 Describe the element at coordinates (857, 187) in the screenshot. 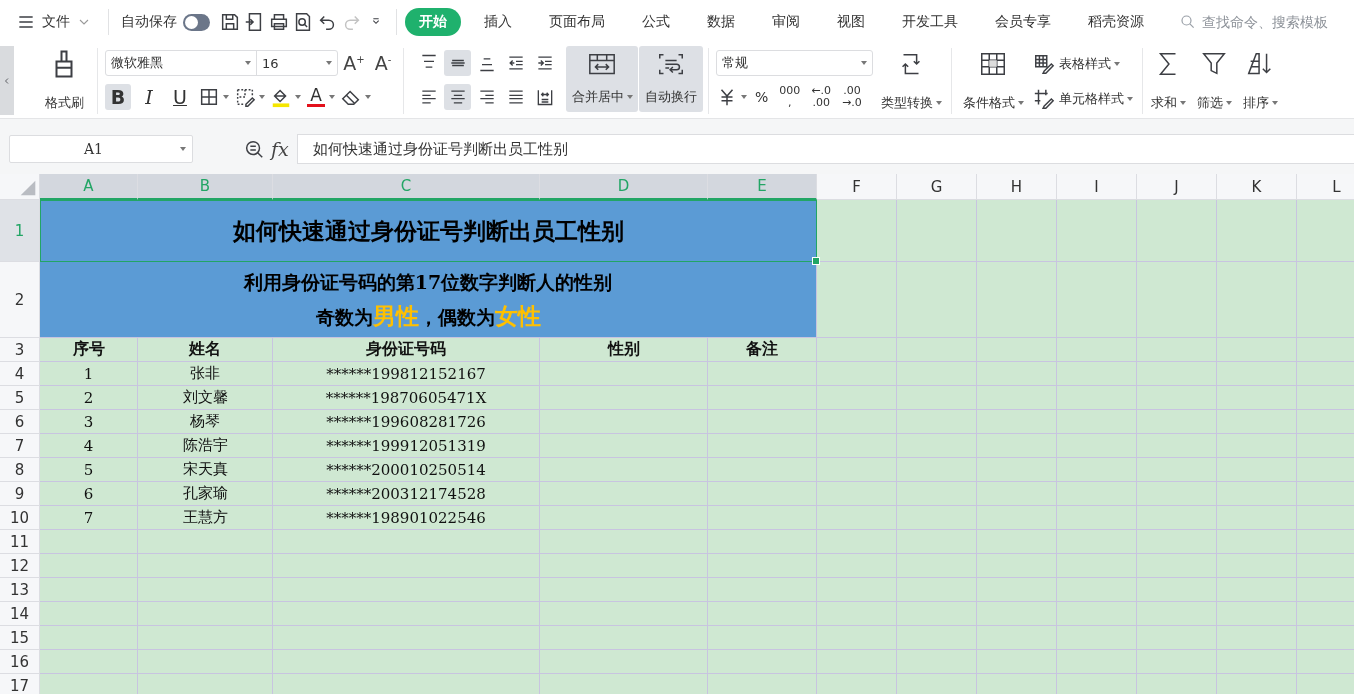

I see `column-letter: F` at that location.